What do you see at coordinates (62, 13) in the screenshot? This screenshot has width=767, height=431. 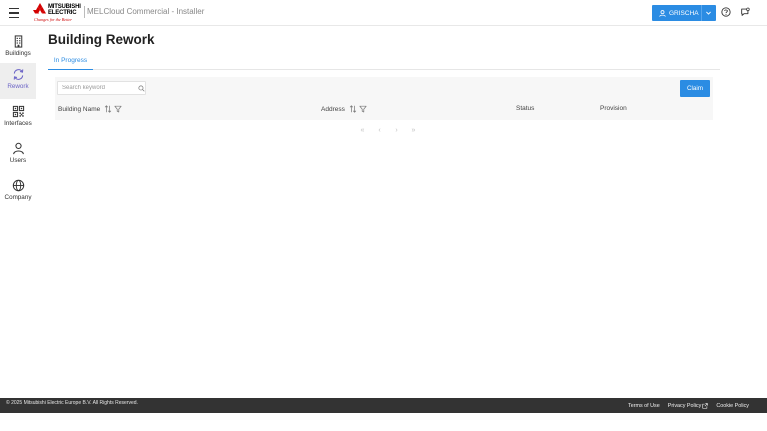 I see `logo-brand-line2: ELECTRIC` at bounding box center [62, 13].